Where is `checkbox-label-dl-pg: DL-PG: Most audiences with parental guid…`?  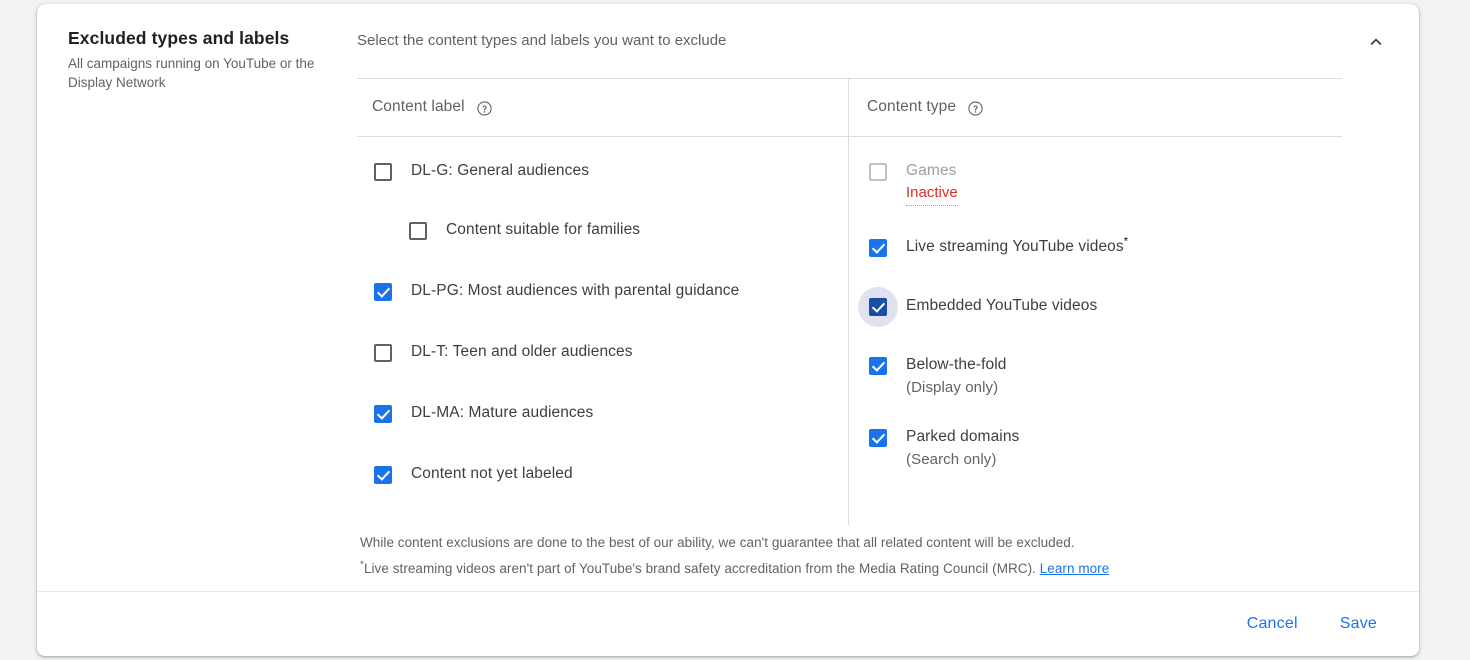
checkbox-label-dl-pg: DL-PG: Most audiences with parental guid… is located at coordinates (575, 290).